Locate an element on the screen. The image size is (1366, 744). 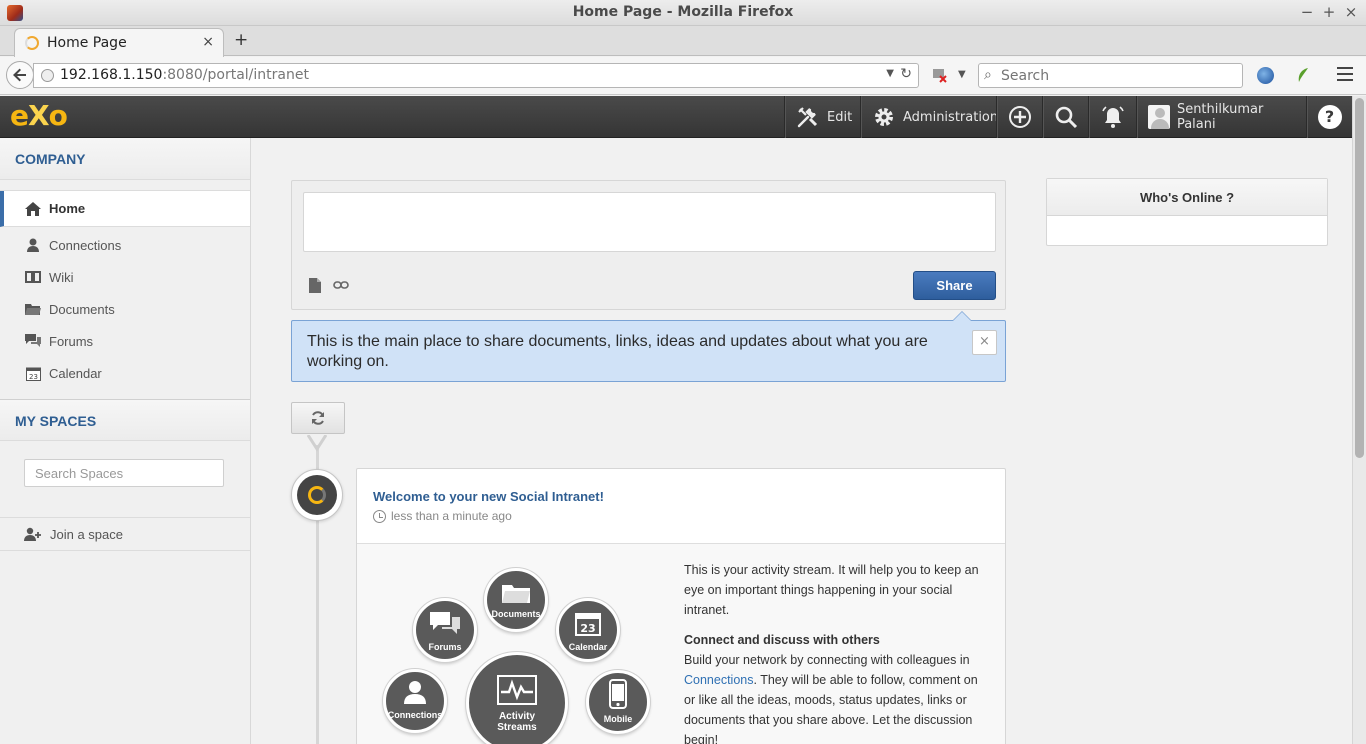
forums-bubble-label: Forums is located at coordinates (445, 647).